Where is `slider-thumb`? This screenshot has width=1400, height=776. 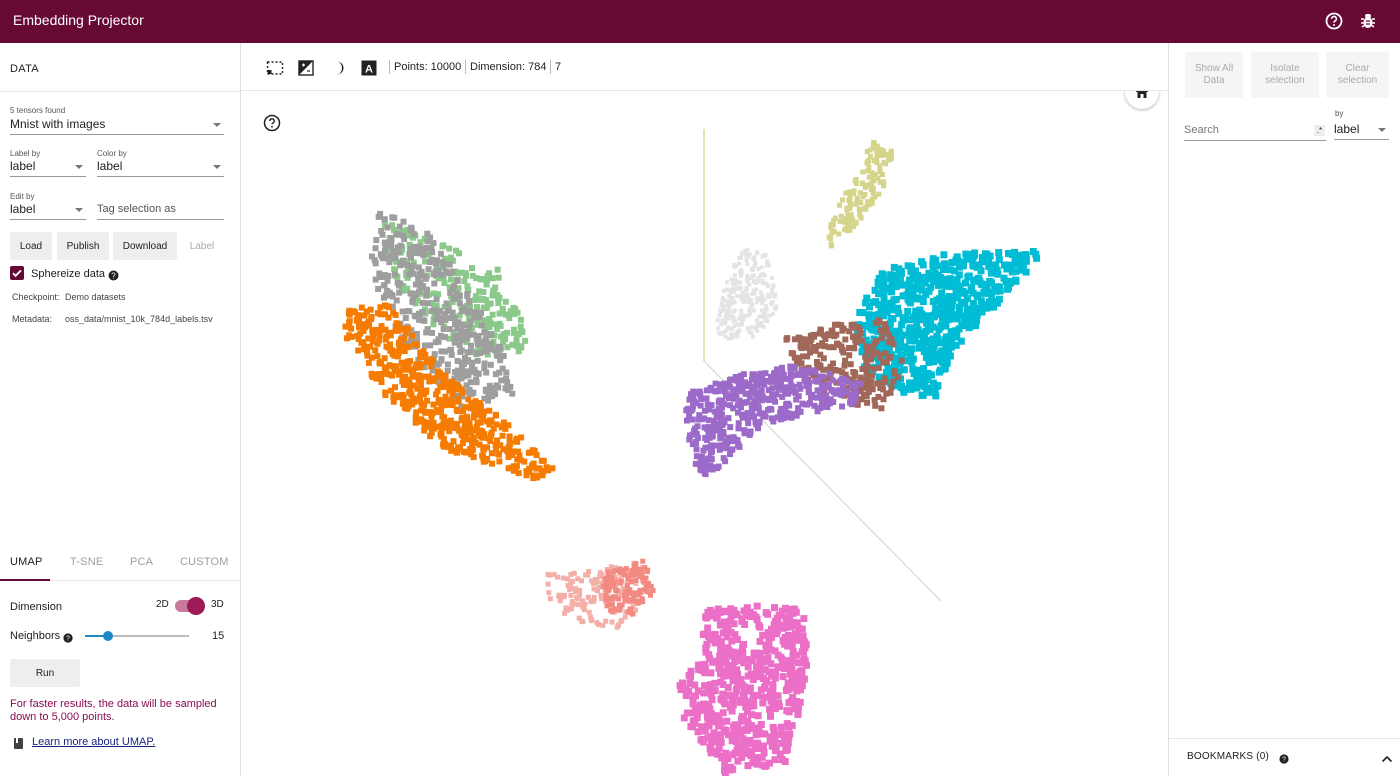
slider-thumb is located at coordinates (108, 636).